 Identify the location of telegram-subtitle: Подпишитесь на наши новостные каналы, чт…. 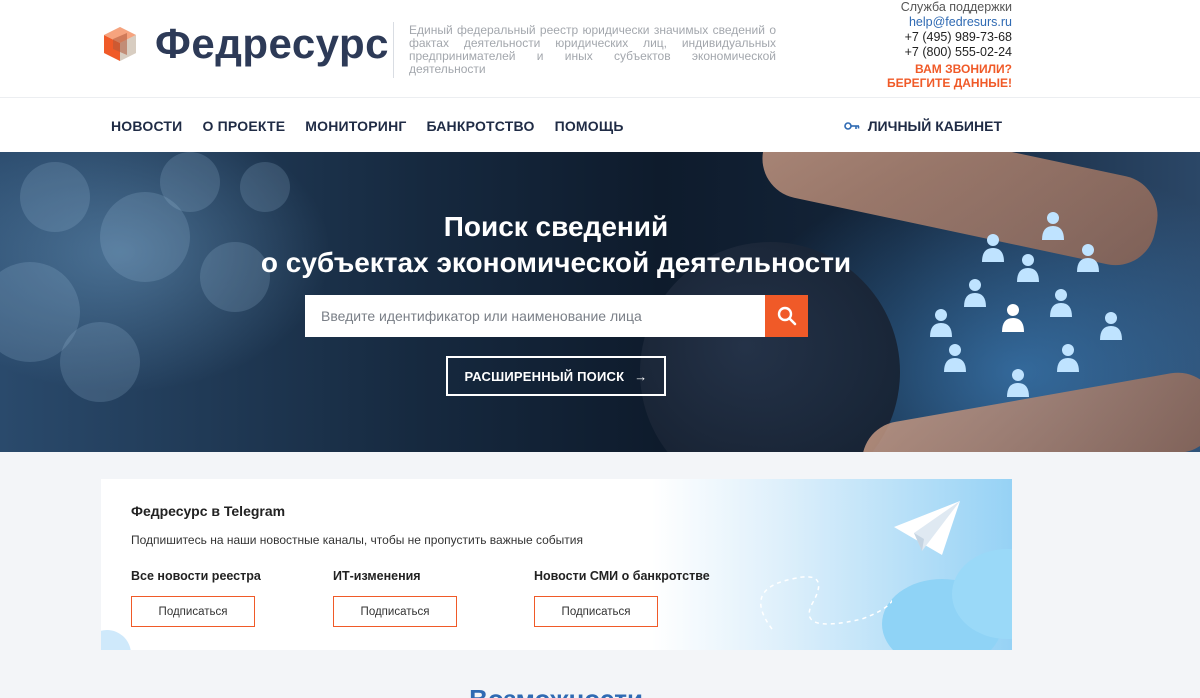
(357, 540).